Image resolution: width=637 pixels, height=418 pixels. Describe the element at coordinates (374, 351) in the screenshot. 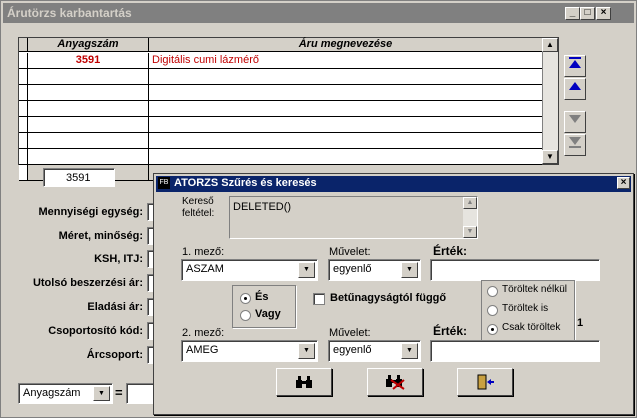

I see `operator2-select: egyenlő ▼` at that location.